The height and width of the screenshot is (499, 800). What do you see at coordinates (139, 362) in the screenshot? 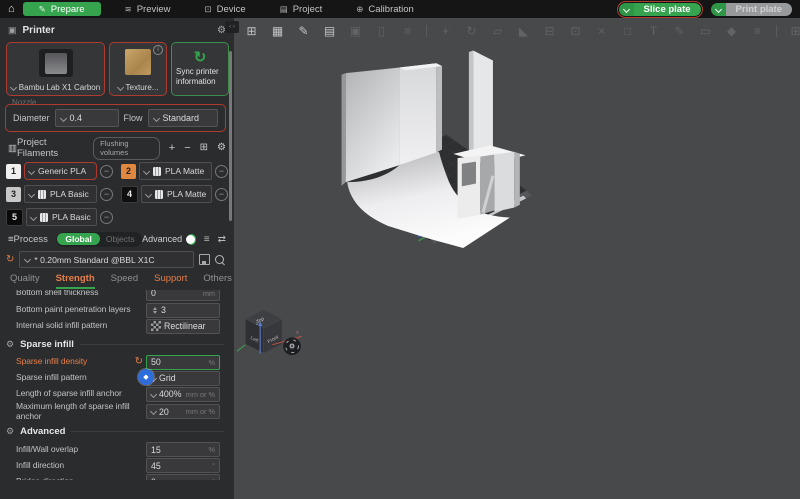
I see `param-reset-icon: ↻` at bounding box center [139, 362].